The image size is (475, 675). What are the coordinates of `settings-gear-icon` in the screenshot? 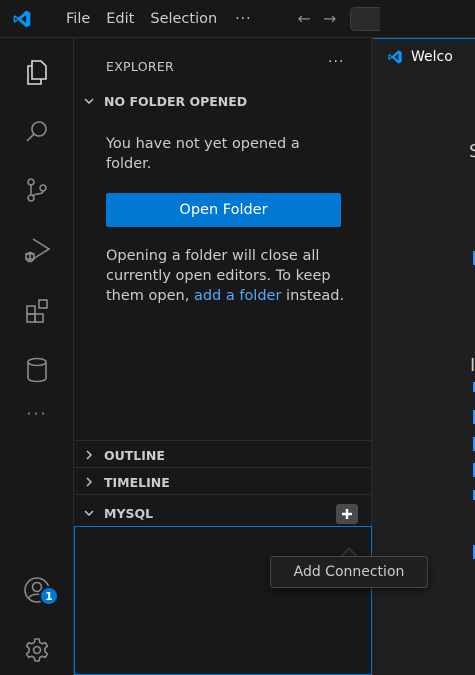 It's located at (37, 650).